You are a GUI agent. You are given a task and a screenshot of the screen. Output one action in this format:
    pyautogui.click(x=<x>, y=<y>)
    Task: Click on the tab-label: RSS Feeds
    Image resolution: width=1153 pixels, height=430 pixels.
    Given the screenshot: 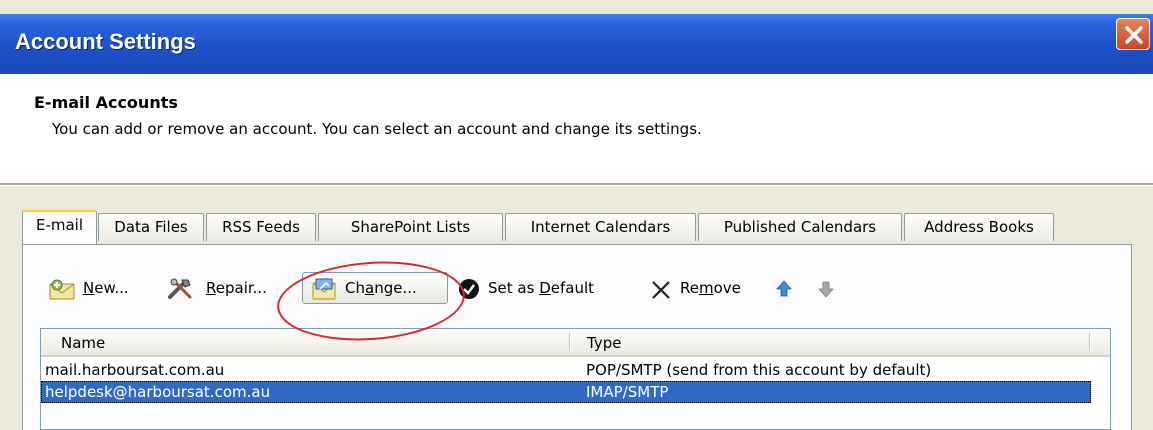 What is the action you would take?
    pyautogui.click(x=261, y=227)
    